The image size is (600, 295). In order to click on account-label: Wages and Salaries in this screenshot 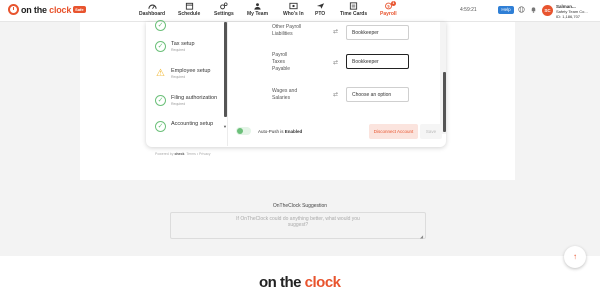, I will do `click(285, 94)`.